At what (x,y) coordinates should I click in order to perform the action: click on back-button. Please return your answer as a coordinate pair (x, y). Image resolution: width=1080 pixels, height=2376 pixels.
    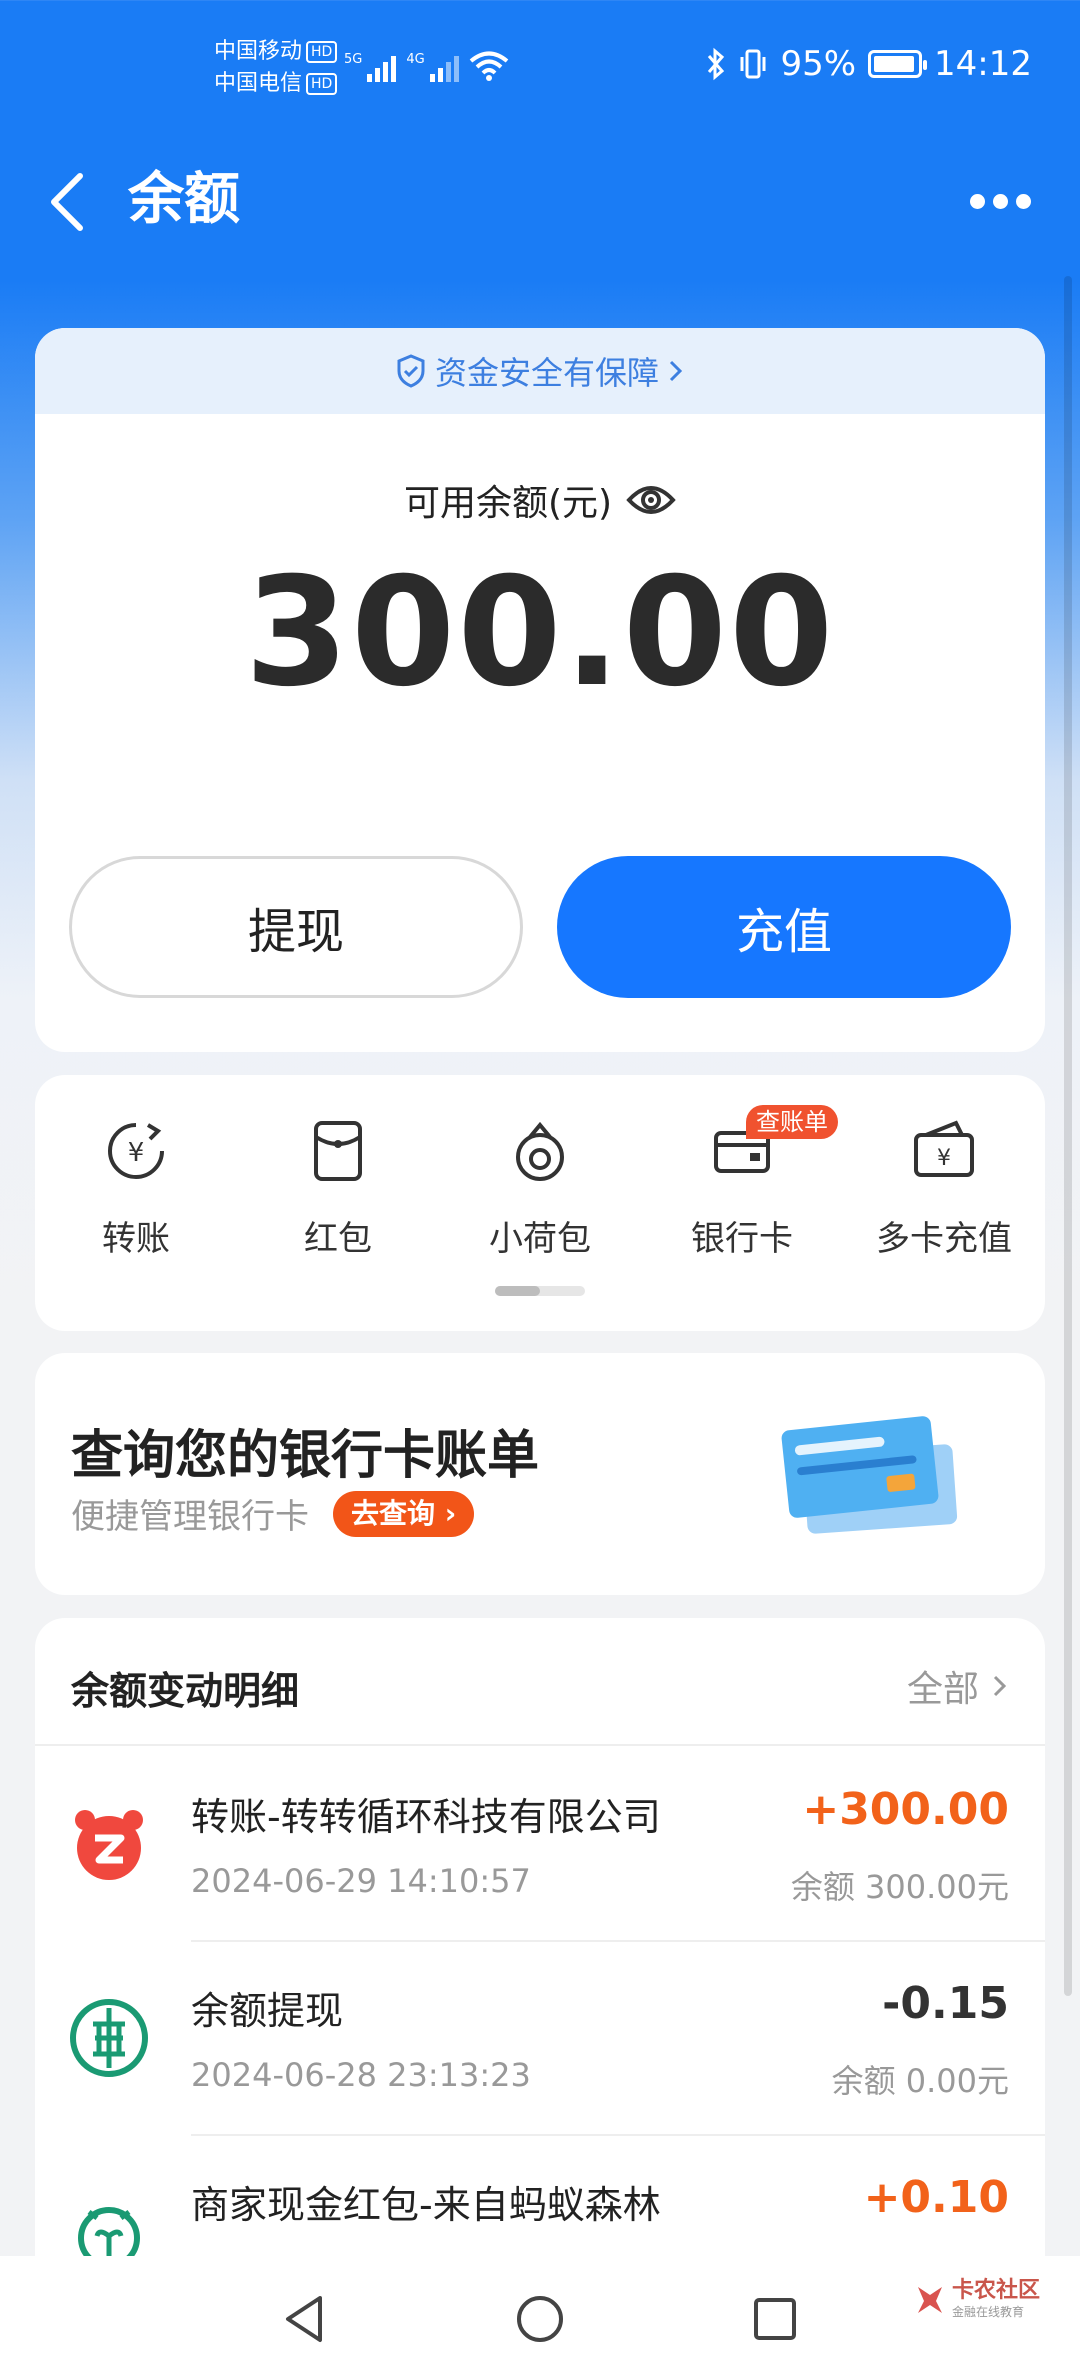
    Looking at the image, I should click on (80, 200).